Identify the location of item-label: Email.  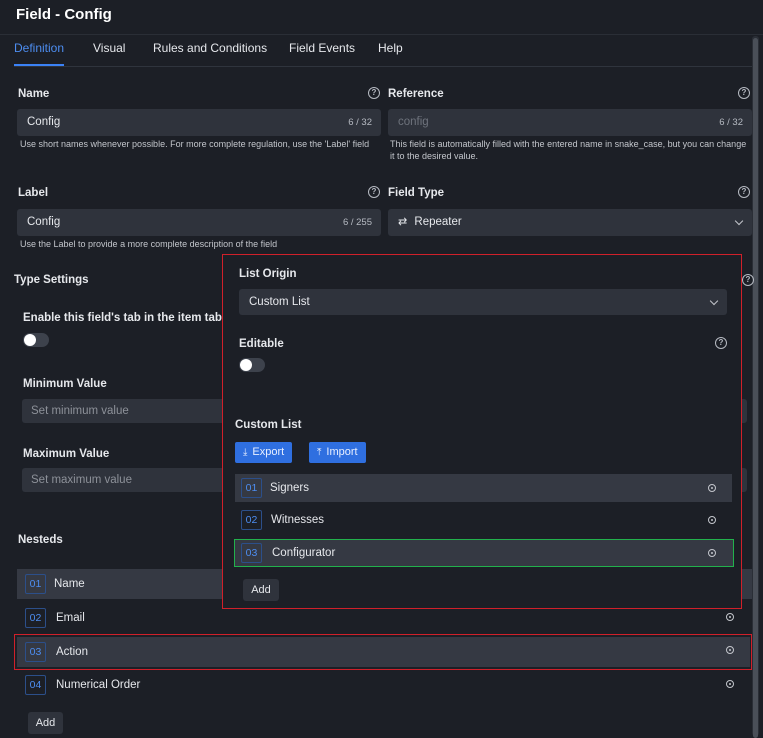
(70, 618).